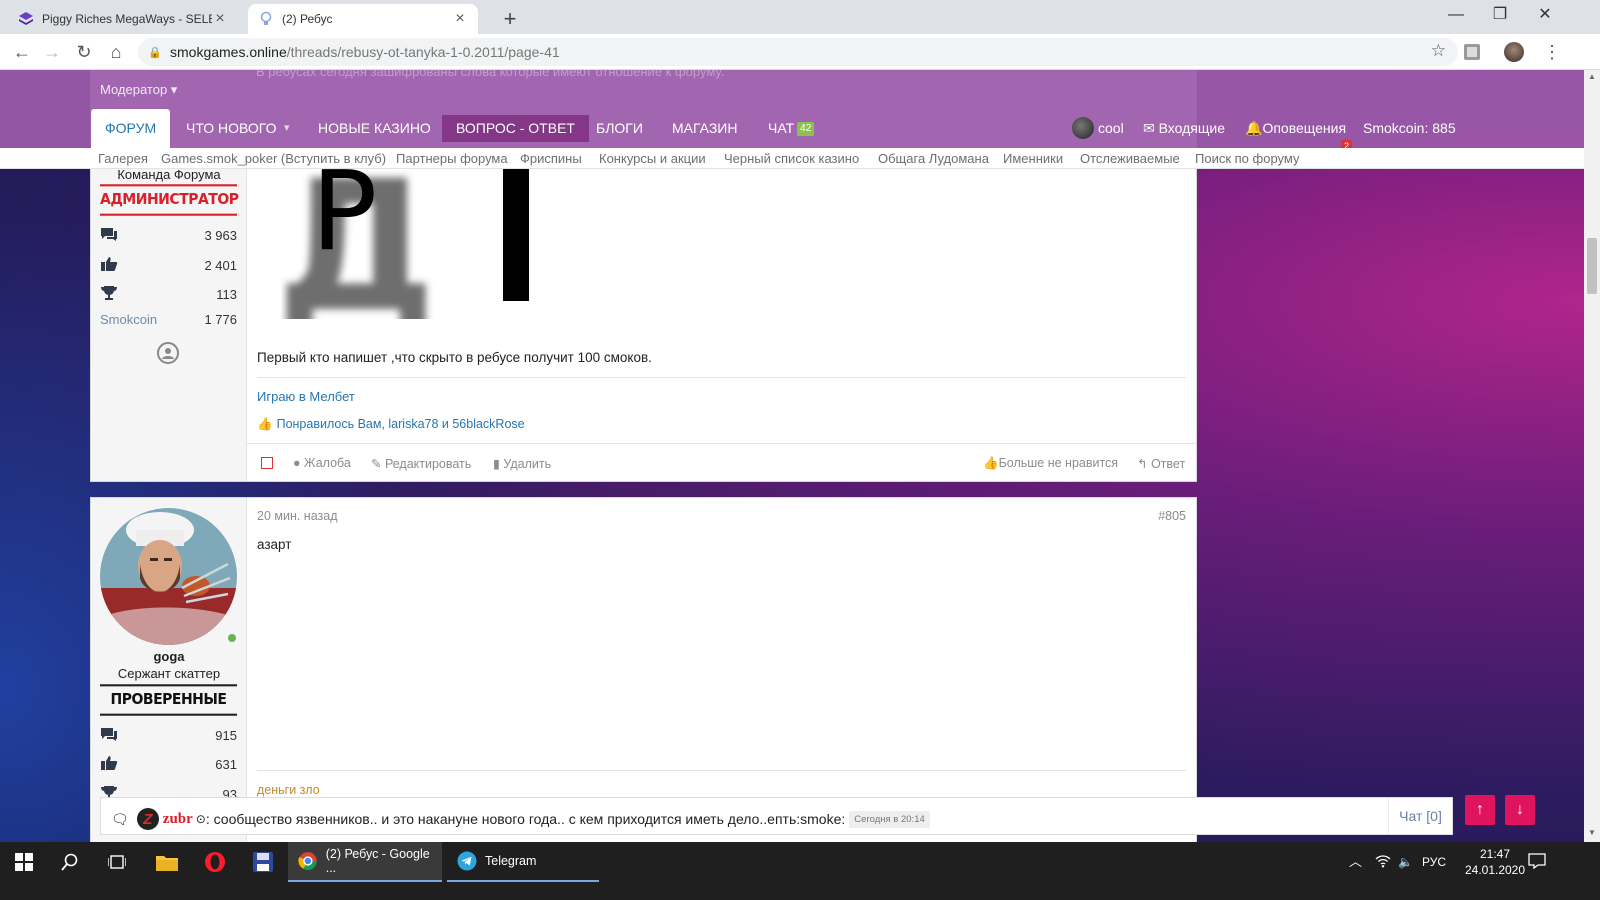  I want to click on edit-button: ✎ Редактировать, so click(421, 463).